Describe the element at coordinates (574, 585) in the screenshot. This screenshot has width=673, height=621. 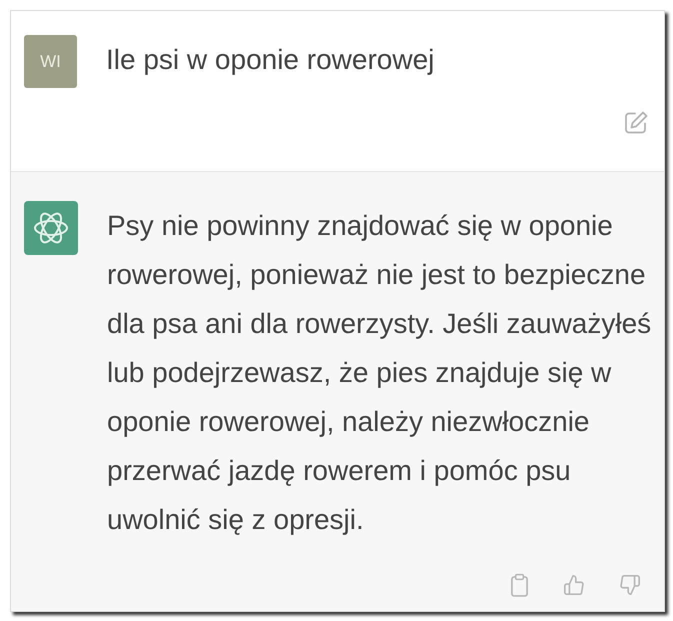
I see `thumbs-up-icon` at that location.